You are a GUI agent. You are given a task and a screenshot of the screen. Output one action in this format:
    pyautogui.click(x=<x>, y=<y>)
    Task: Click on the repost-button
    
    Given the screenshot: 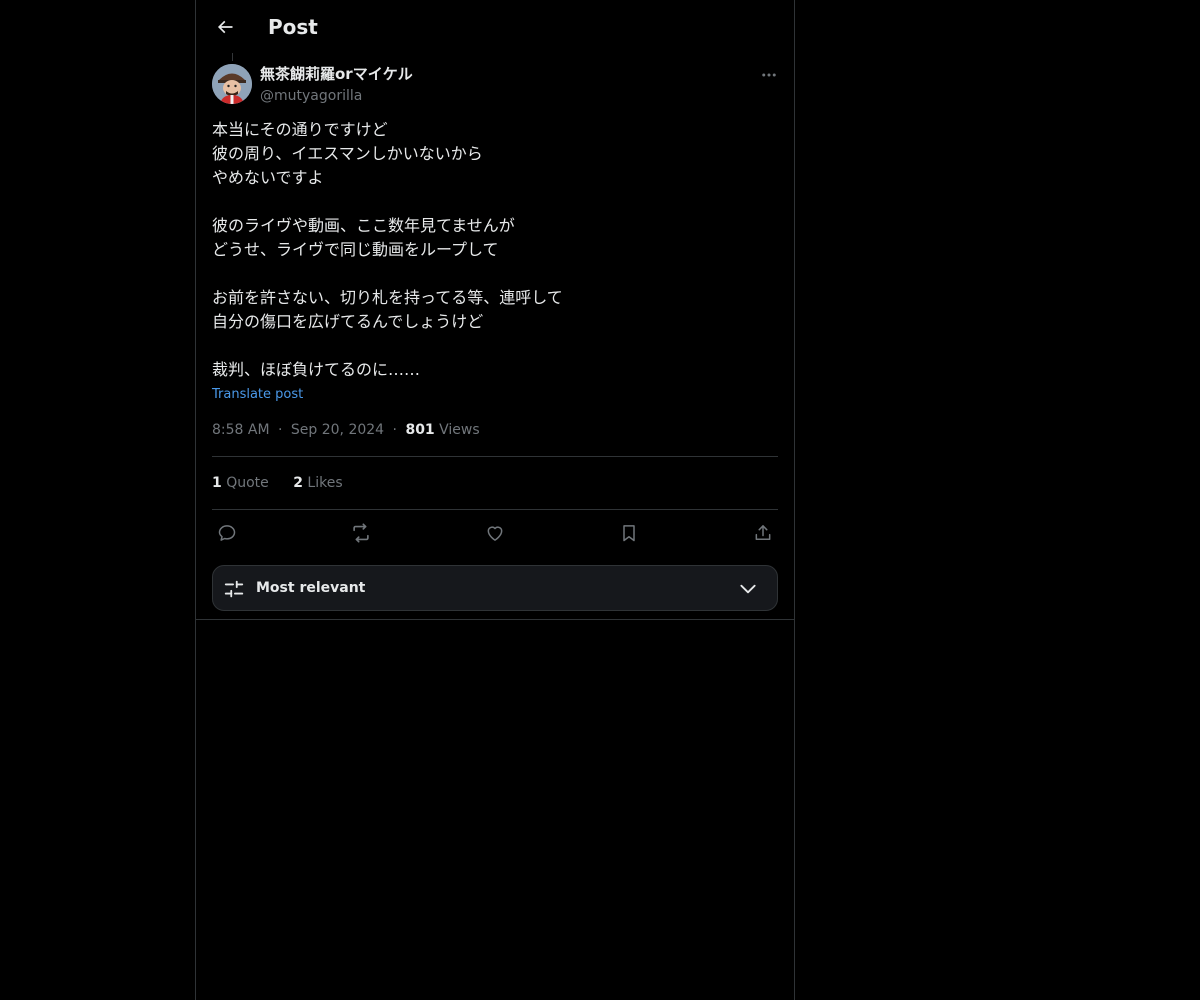 What is the action you would take?
    pyautogui.click(x=361, y=533)
    